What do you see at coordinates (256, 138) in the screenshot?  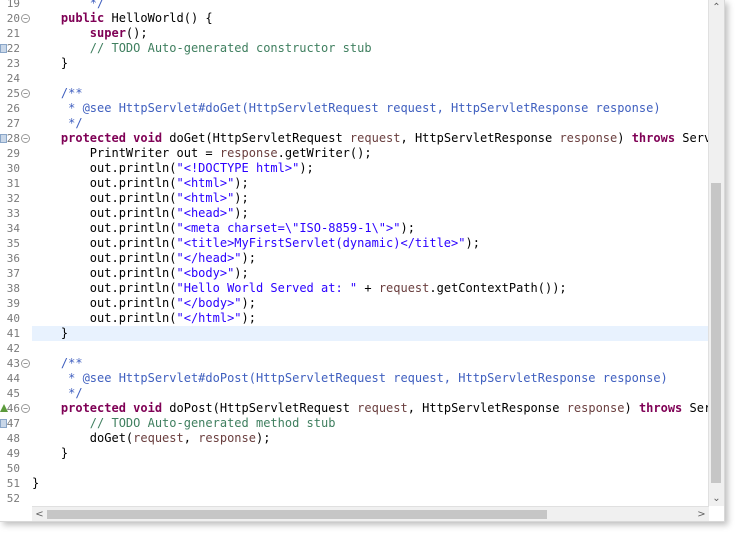 I see `code-token: doGet(HttpServletRequest` at bounding box center [256, 138].